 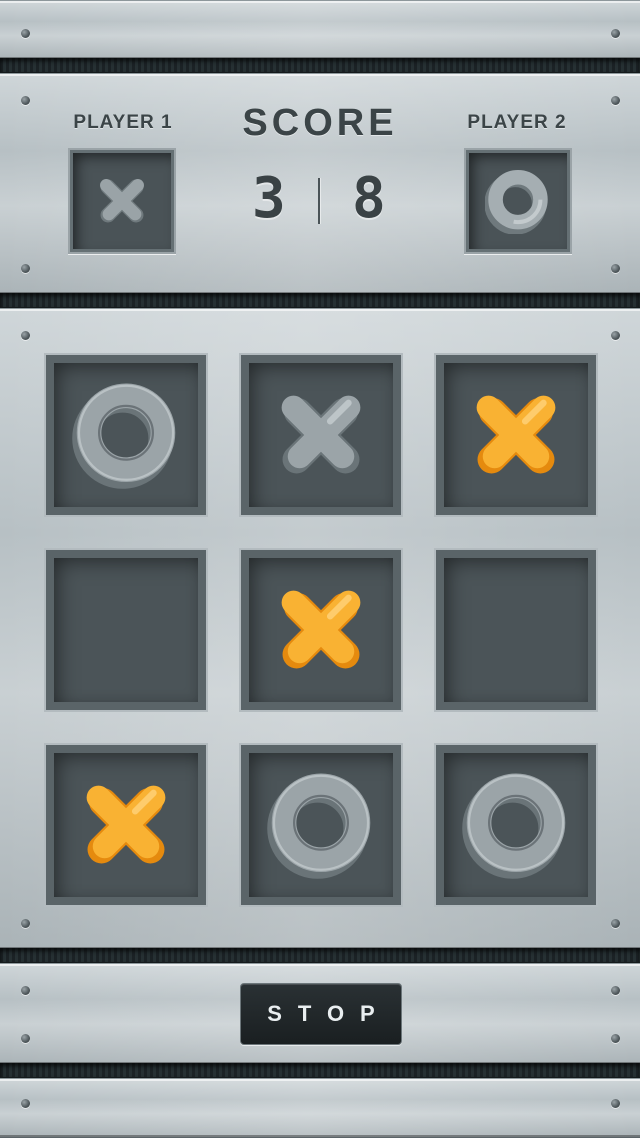 I want to click on top-plate, so click(x=320, y=30).